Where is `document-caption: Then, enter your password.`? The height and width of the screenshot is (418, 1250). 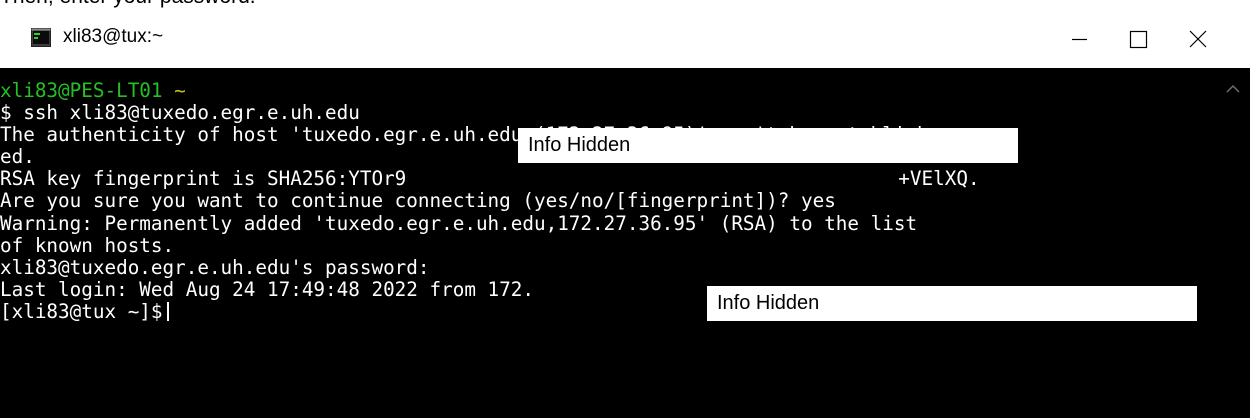 document-caption: Then, enter your password. is located at coordinates (128, 6).